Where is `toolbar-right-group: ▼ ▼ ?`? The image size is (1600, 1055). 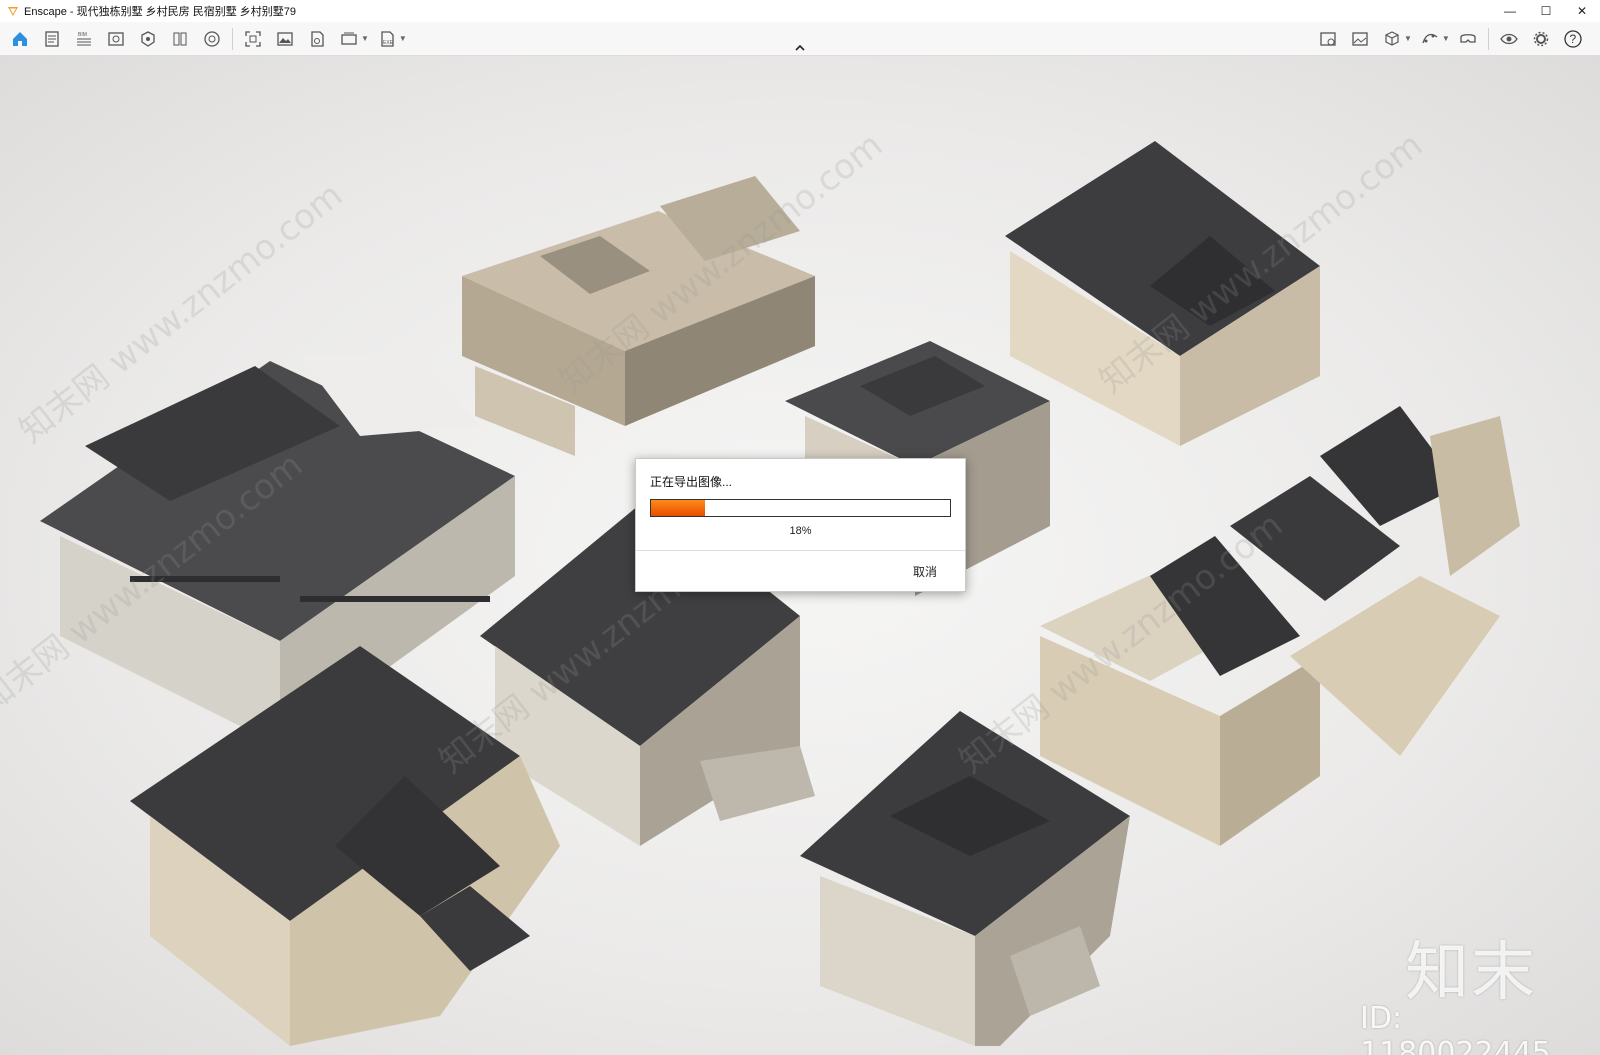
toolbar-right-group: ▼ ▼ ? is located at coordinates (1450, 38).